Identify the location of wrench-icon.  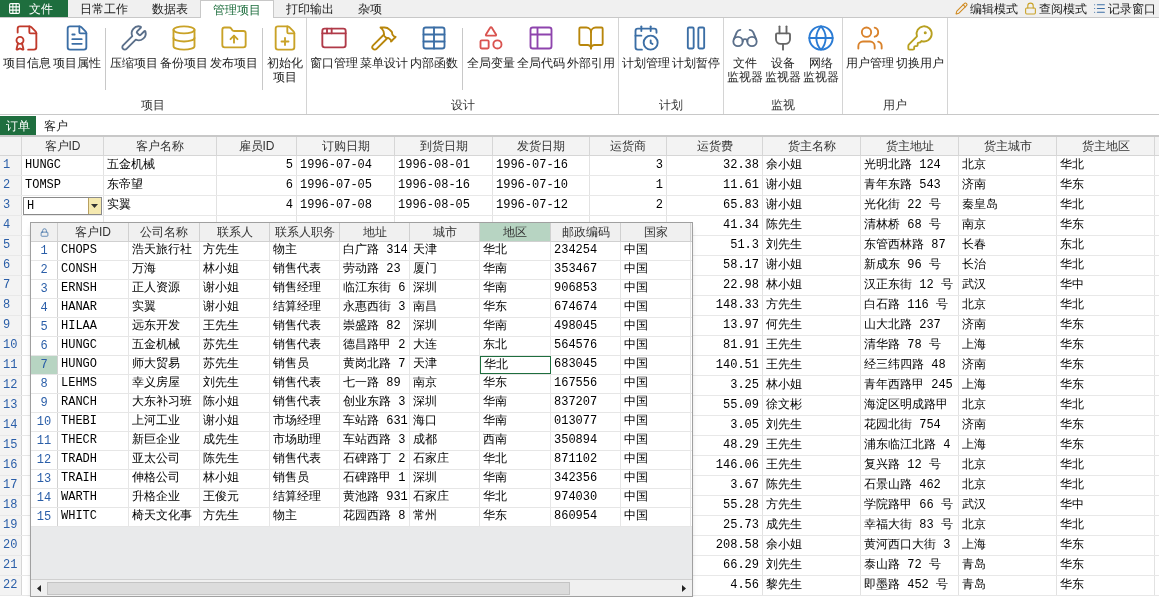
(134, 38).